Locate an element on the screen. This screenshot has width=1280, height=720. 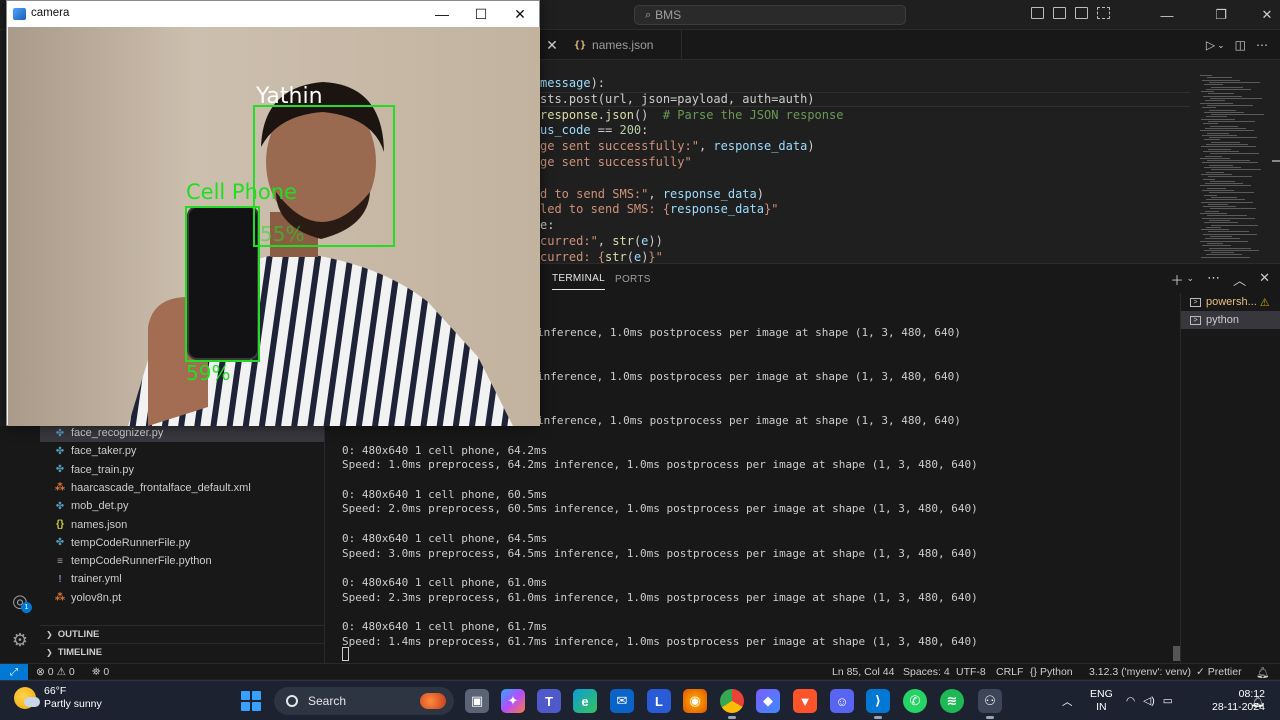
phone is located at coordinates (223, 283).